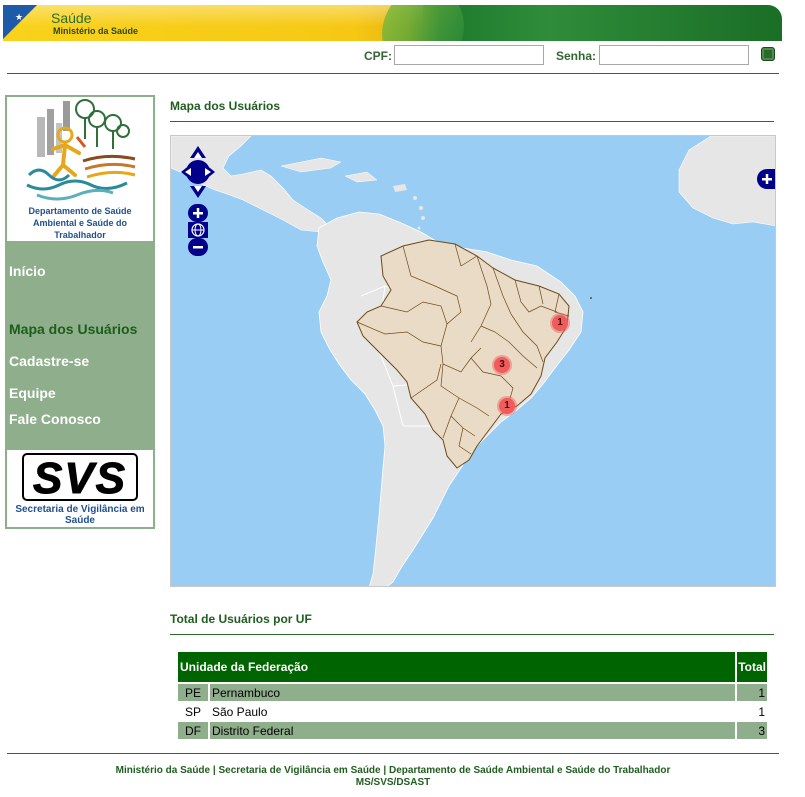  I want to click on senha-input, so click(674, 55).